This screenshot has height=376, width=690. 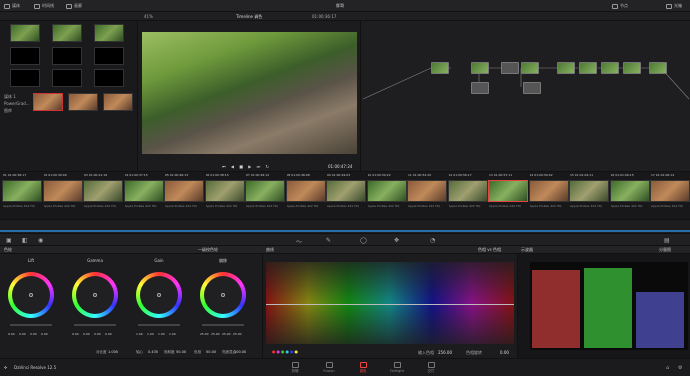 I want to click on nodes-button: 节点, so click(x=620, y=6).